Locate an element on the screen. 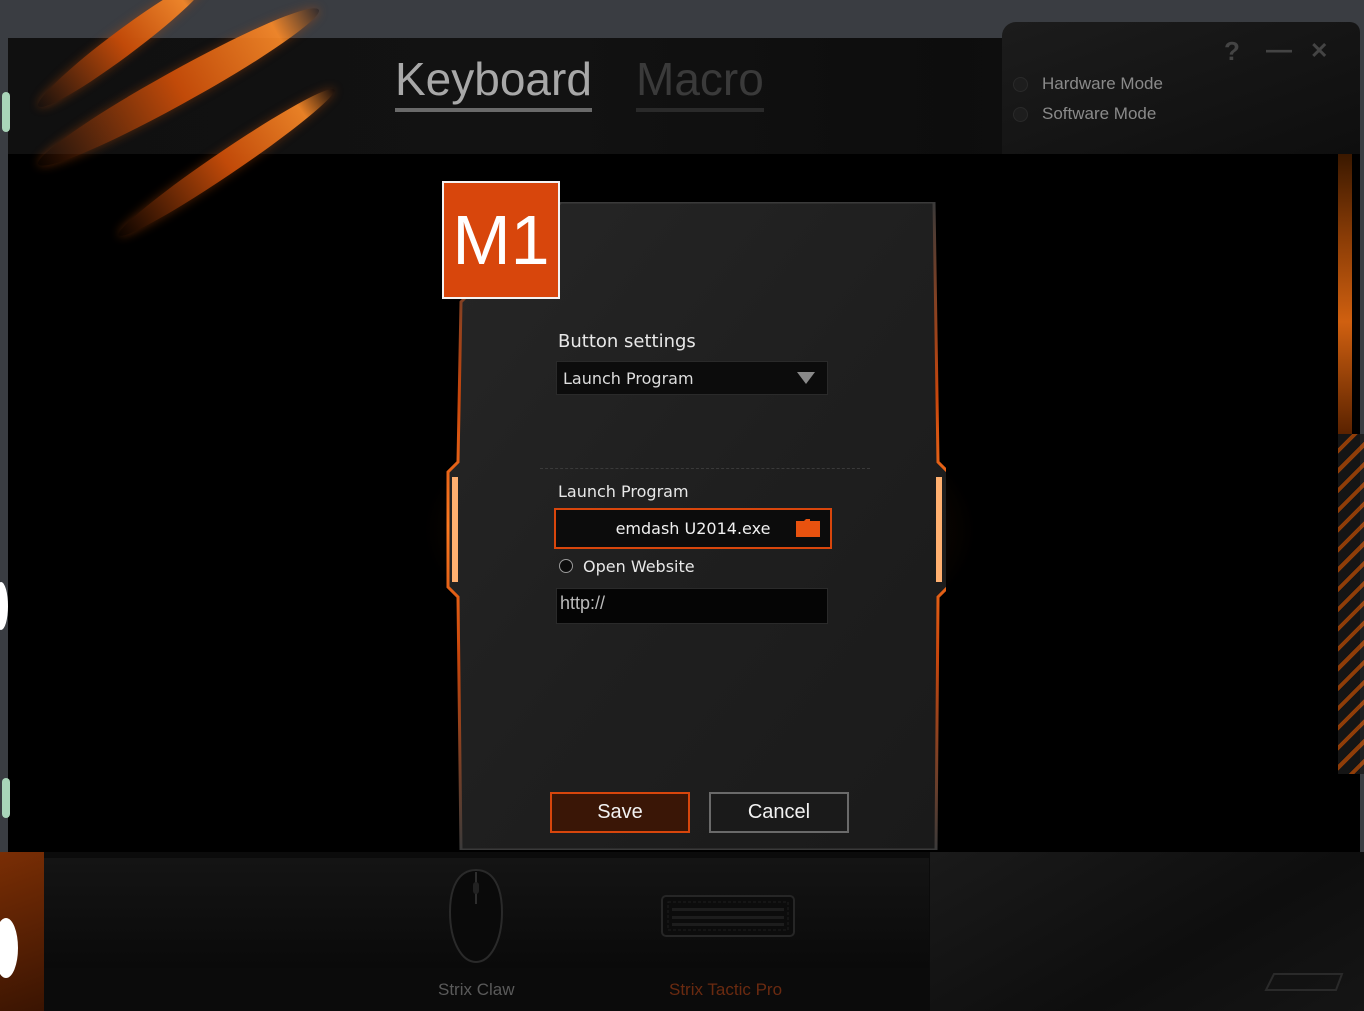 This screenshot has width=1364, height=1011. software-mode-label: Software Mode is located at coordinates (1099, 113).